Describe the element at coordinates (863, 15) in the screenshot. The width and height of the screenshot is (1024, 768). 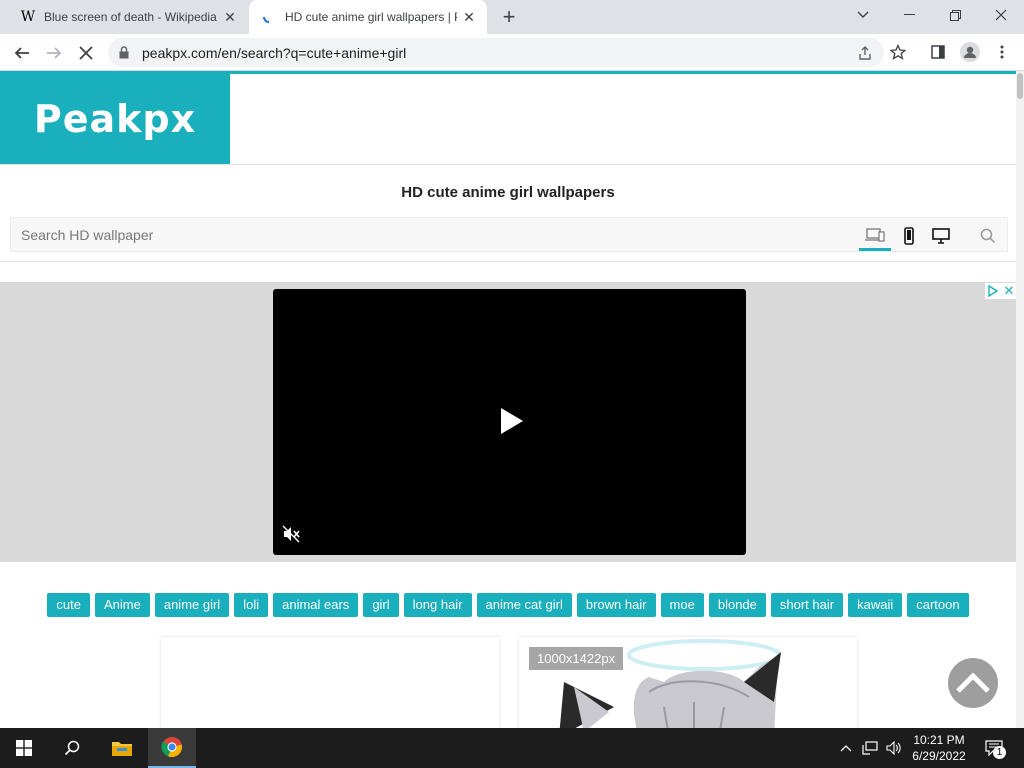
I see `tab-search-chevron-icon` at that location.